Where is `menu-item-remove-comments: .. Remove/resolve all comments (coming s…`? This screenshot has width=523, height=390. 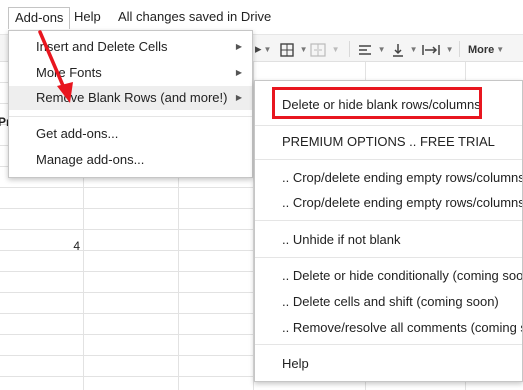 menu-item-remove-comments: .. Remove/resolve all comments (coming s… is located at coordinates (388, 328).